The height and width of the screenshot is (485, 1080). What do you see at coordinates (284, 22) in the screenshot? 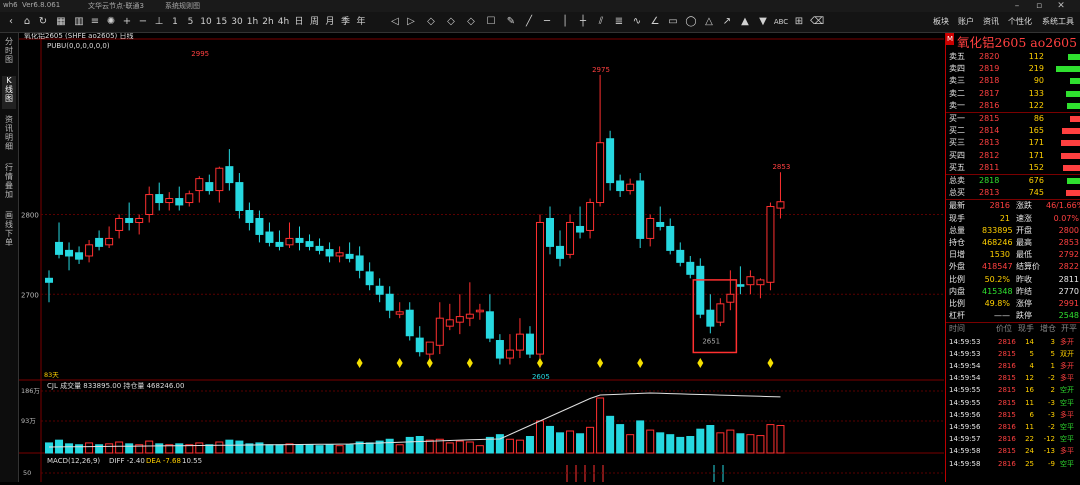
I see `period-7: 4h` at bounding box center [284, 22].